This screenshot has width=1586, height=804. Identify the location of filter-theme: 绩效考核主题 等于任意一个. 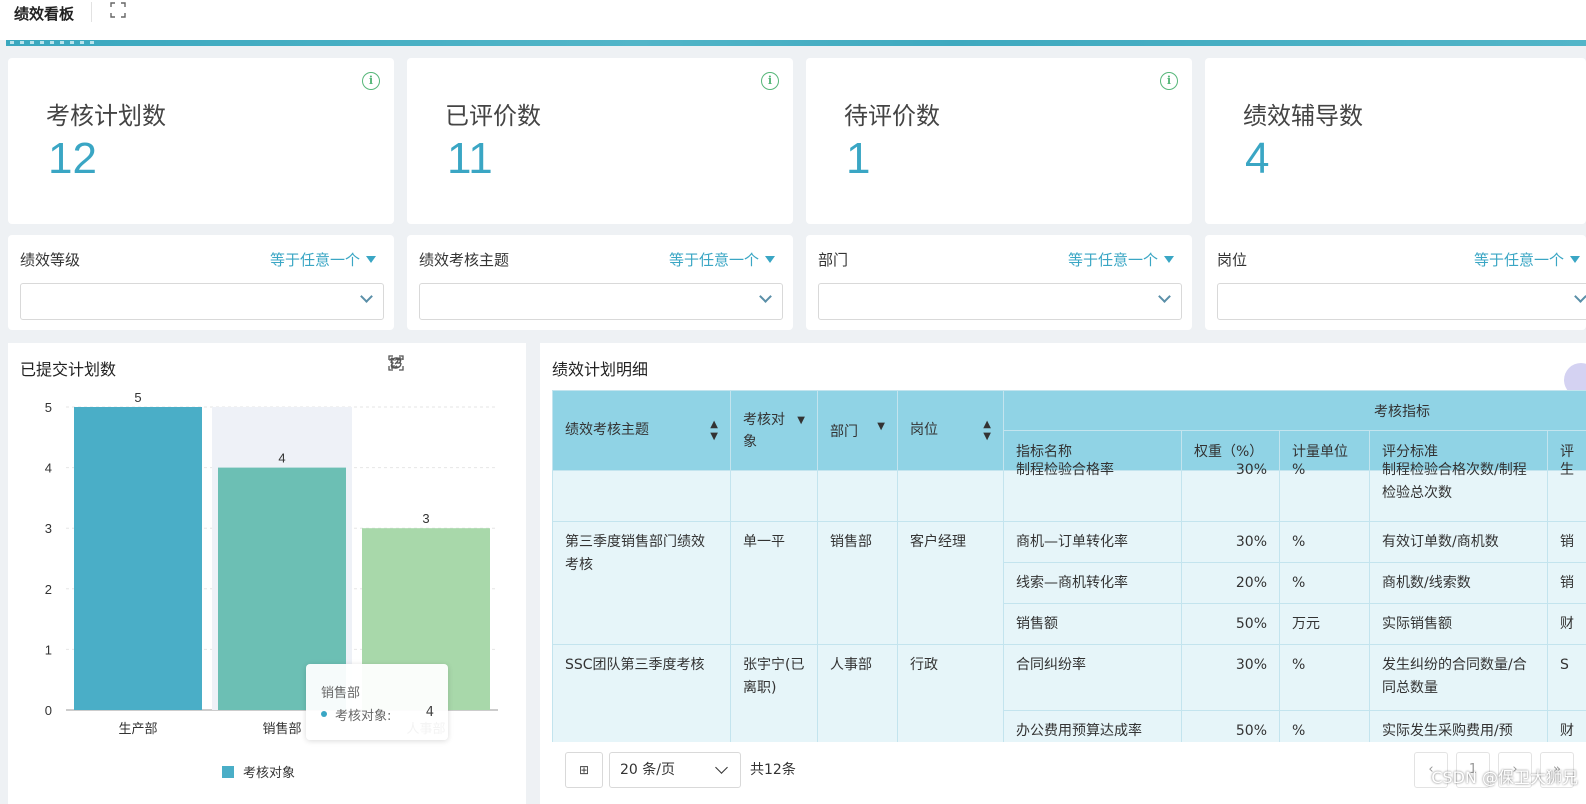
(600, 282).